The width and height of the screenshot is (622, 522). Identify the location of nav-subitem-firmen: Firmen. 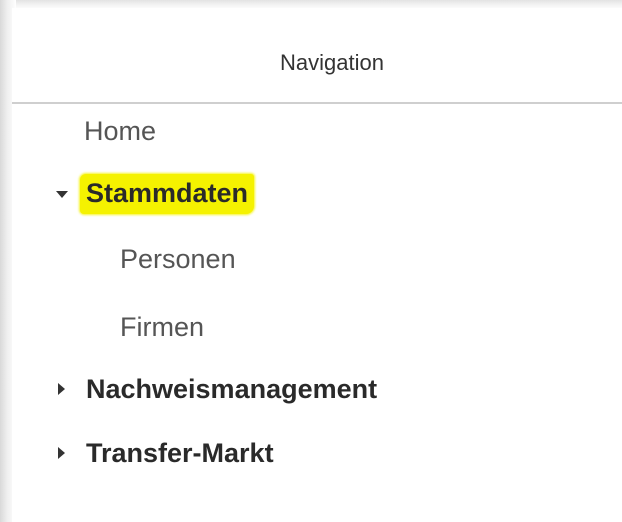
(162, 327).